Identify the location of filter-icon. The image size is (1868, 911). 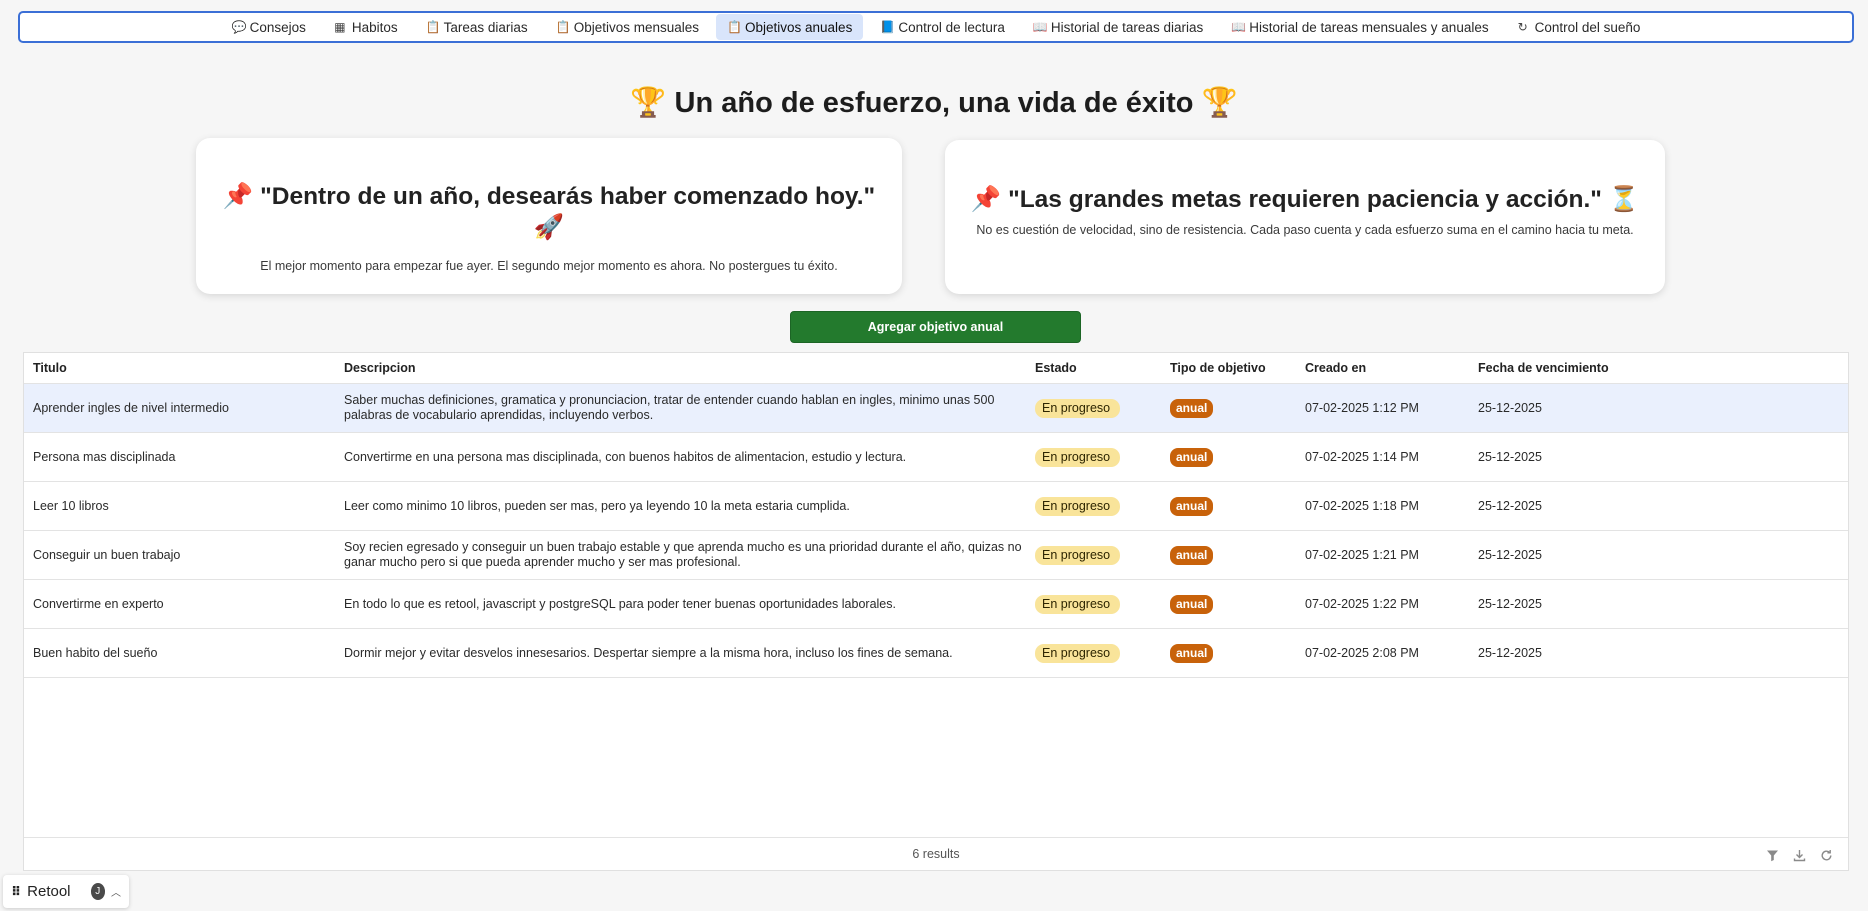
(1772, 855).